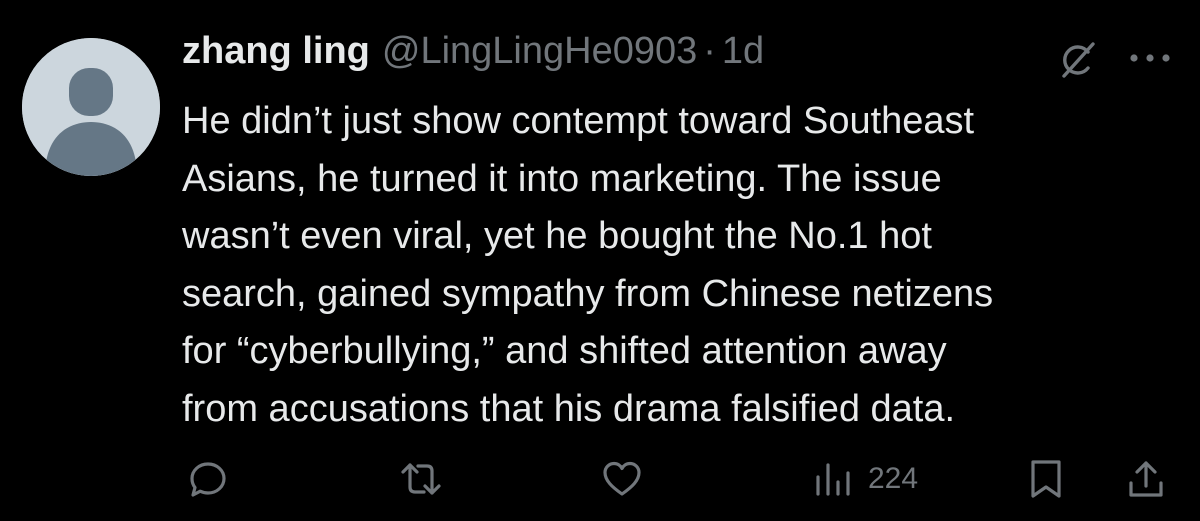 The height and width of the screenshot is (521, 1200). I want to click on like-icon, so click(622, 478).